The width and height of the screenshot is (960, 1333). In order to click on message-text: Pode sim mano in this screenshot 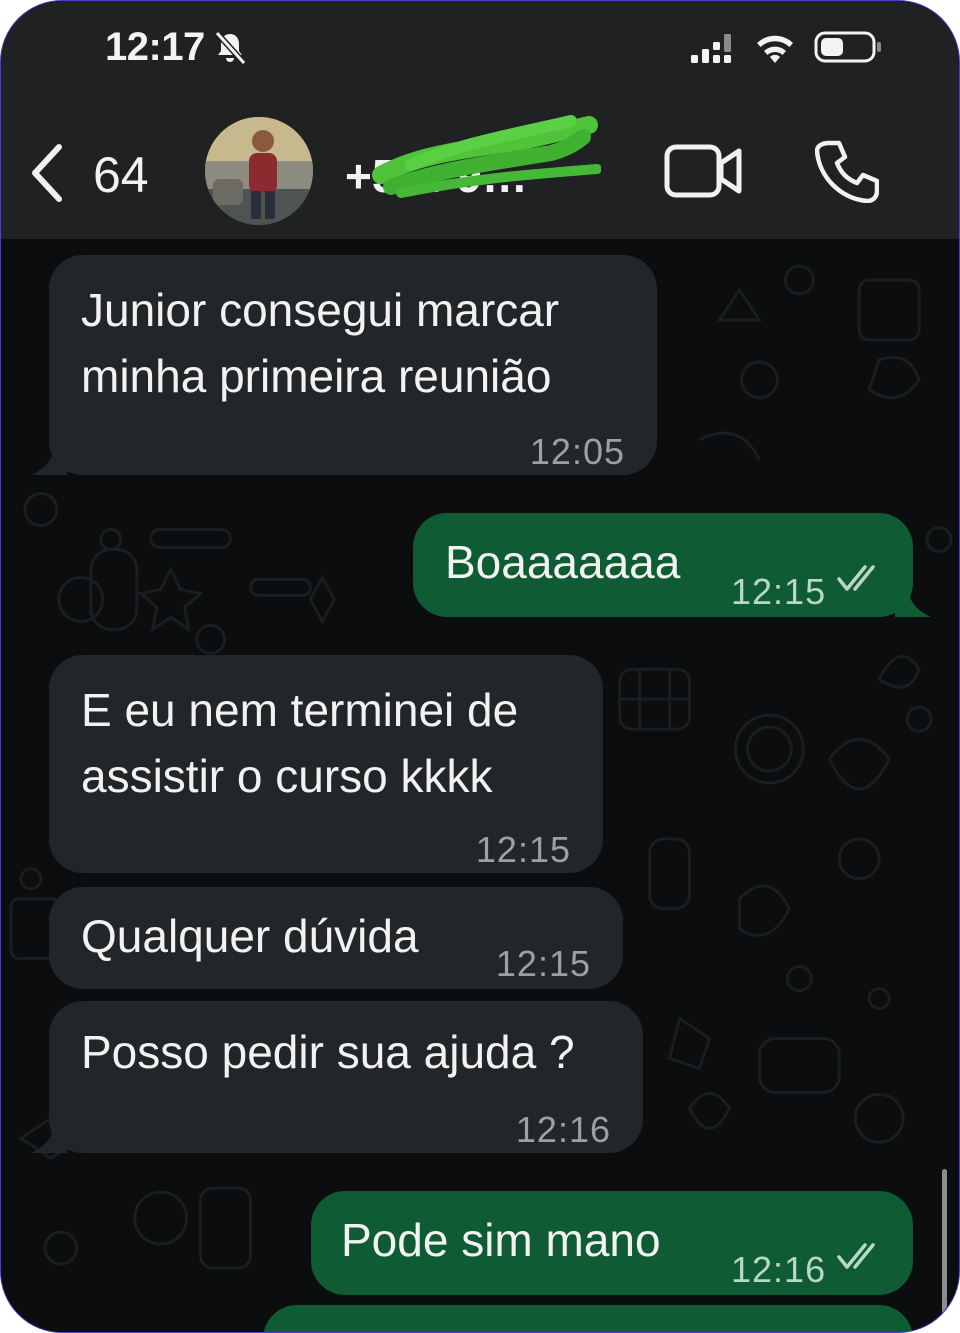, I will do `click(501, 1240)`.